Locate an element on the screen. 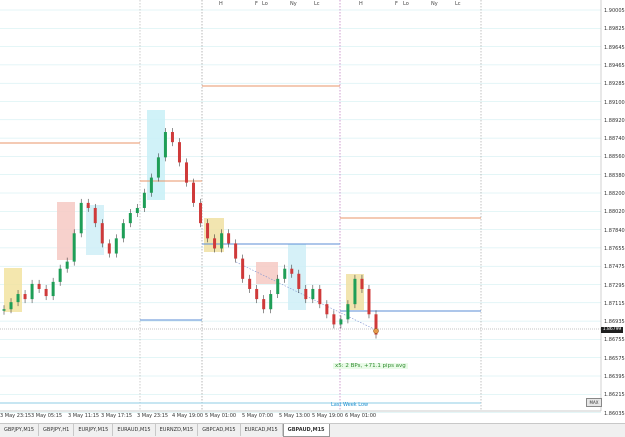  current-price-label: 1.86799 is located at coordinates (612, 330).